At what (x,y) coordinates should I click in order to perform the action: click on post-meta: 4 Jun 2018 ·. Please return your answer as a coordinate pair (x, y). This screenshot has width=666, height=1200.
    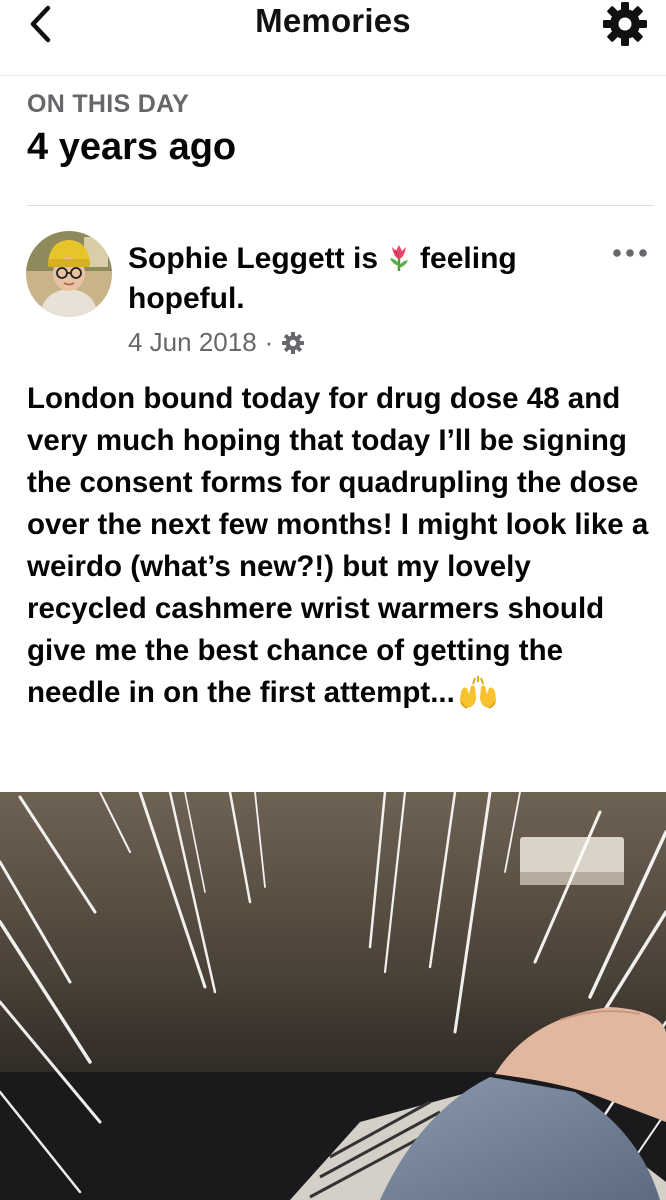
    Looking at the image, I should click on (216, 342).